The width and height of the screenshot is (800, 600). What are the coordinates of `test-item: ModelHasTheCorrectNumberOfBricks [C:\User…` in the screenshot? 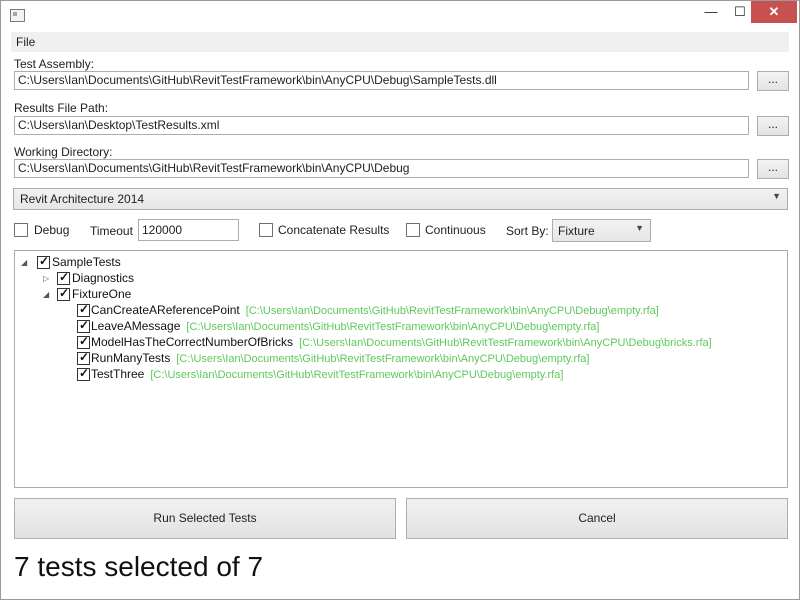 It's located at (401, 342).